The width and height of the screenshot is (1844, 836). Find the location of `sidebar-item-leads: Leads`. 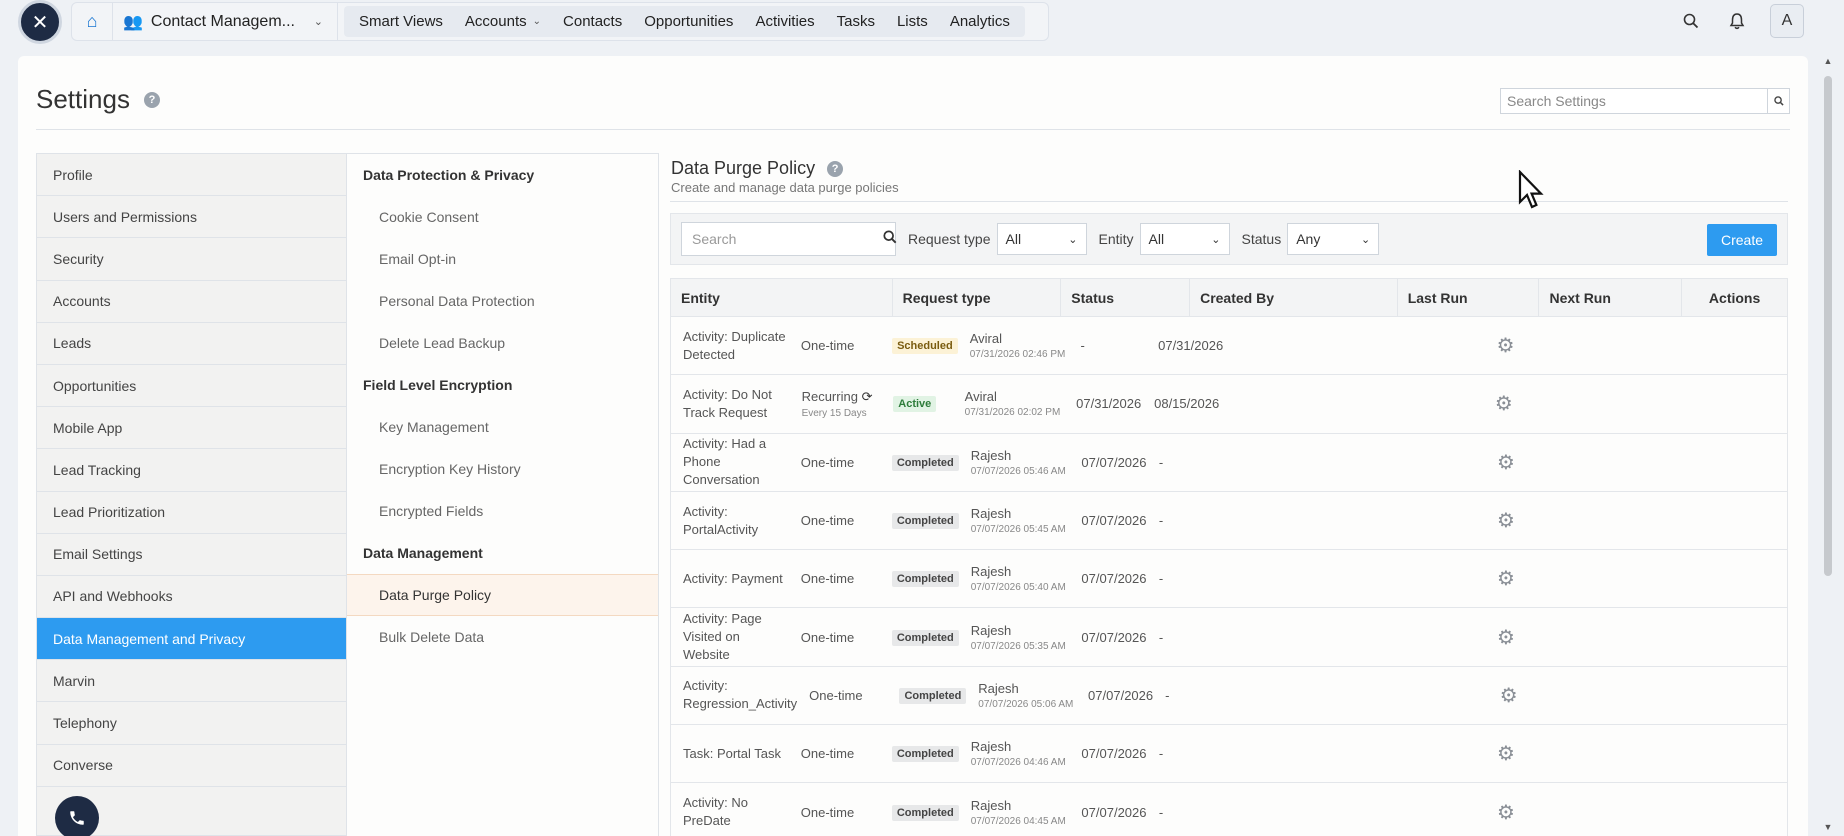

sidebar-item-leads: Leads is located at coordinates (191, 344).